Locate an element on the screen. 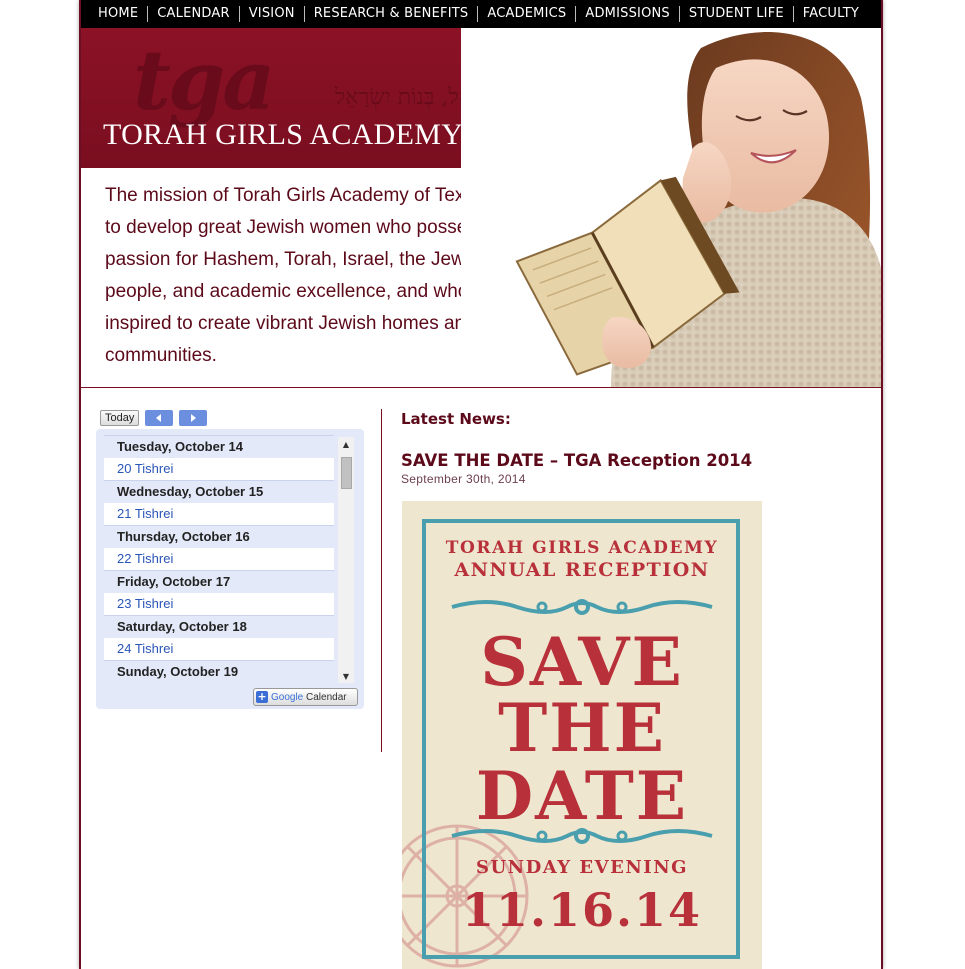 Image resolution: width=965 pixels, height=969 pixels. next-button is located at coordinates (193, 418).